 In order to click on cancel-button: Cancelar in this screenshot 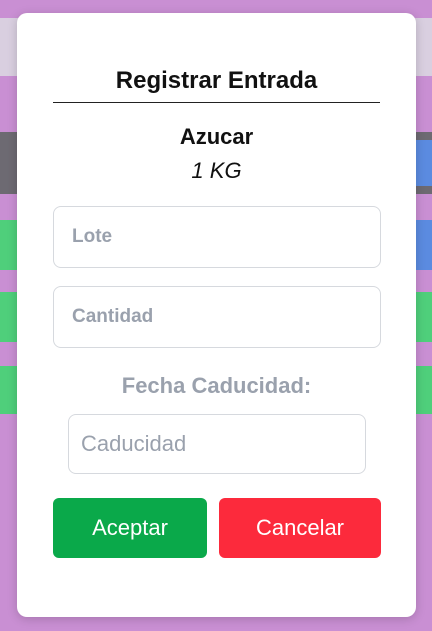, I will do `click(300, 528)`.